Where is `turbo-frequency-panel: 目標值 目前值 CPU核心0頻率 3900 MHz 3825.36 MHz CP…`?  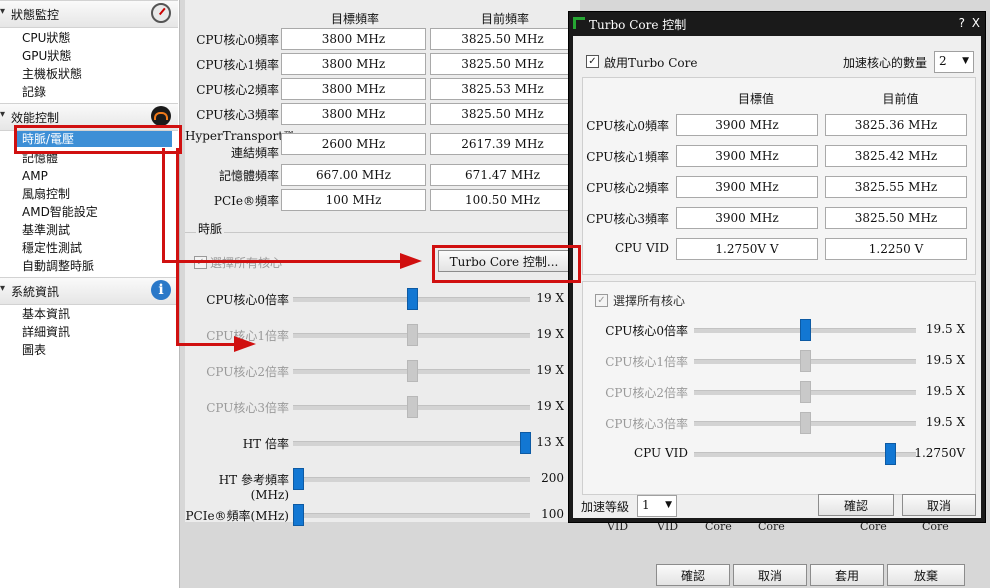 turbo-frequency-panel: 目標值 目前值 CPU核心0頻率 3900 MHz 3825.36 MHz CP… is located at coordinates (779, 176).